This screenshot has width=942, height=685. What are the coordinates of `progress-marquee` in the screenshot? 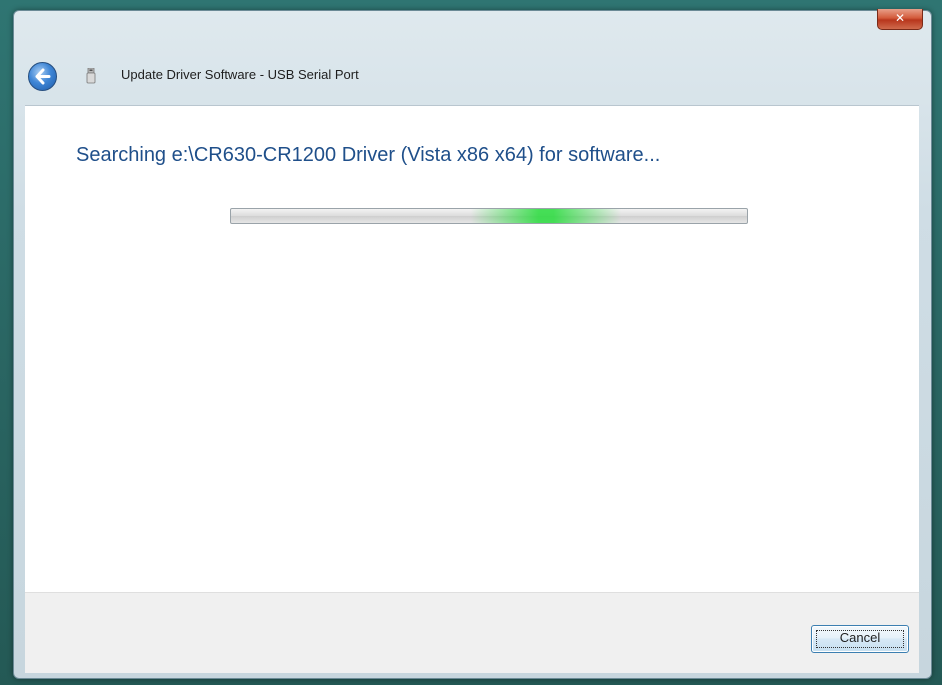 It's located at (546, 216).